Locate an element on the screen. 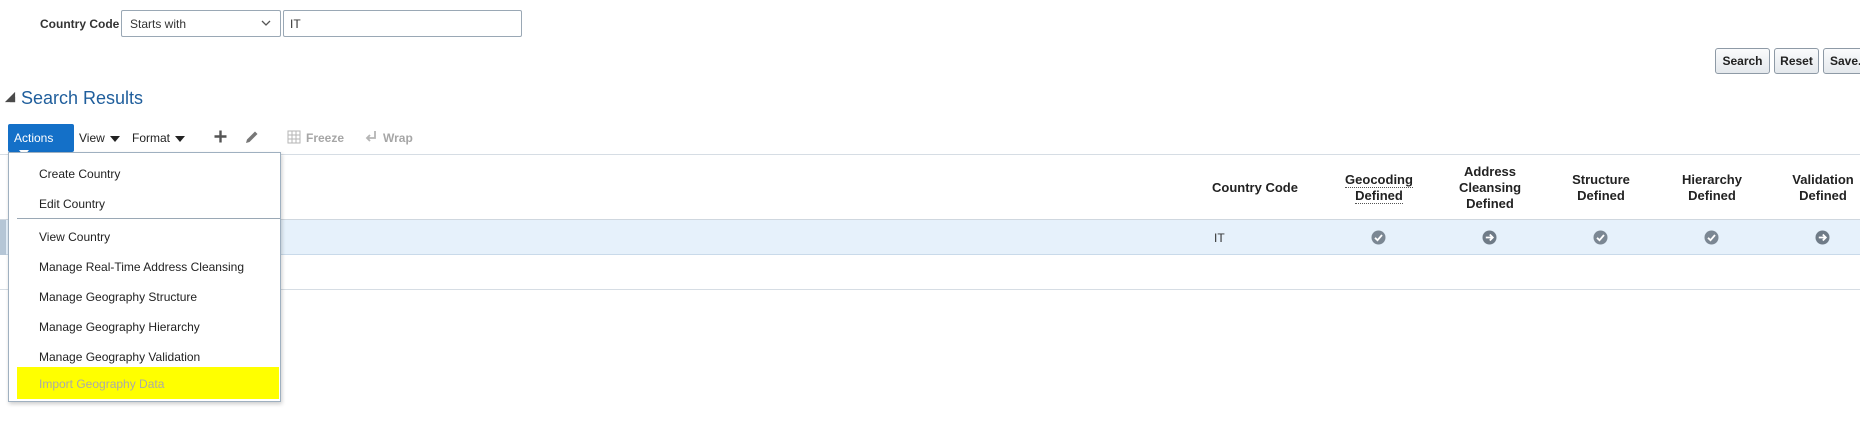 This screenshot has height=439, width=1860. search-button: Search is located at coordinates (1742, 61).